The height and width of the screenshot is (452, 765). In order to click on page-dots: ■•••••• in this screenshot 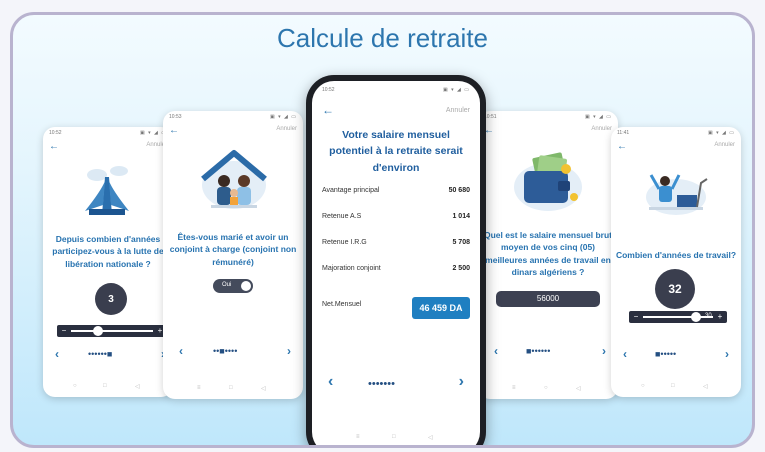, I will do `click(538, 351)`.